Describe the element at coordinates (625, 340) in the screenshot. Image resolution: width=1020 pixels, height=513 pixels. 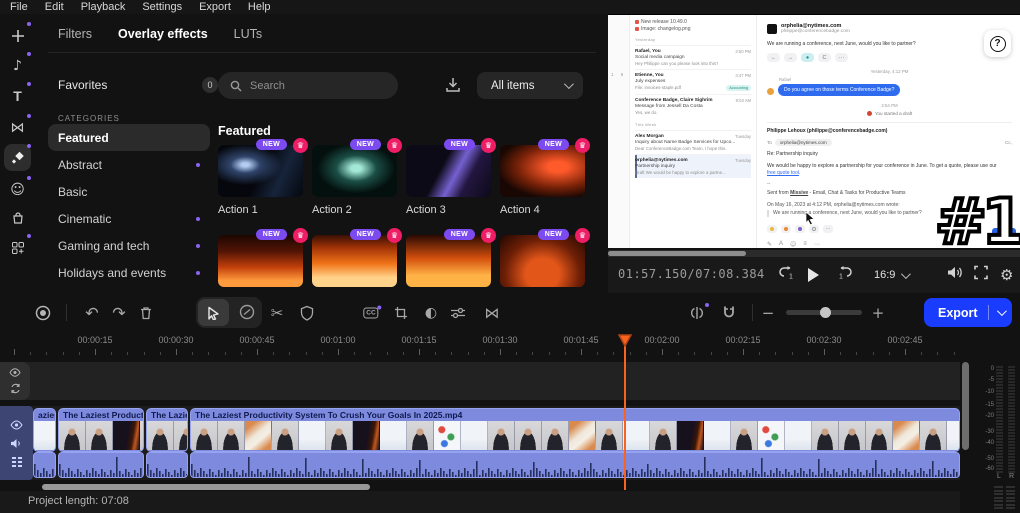
I see `playhead-handle` at that location.